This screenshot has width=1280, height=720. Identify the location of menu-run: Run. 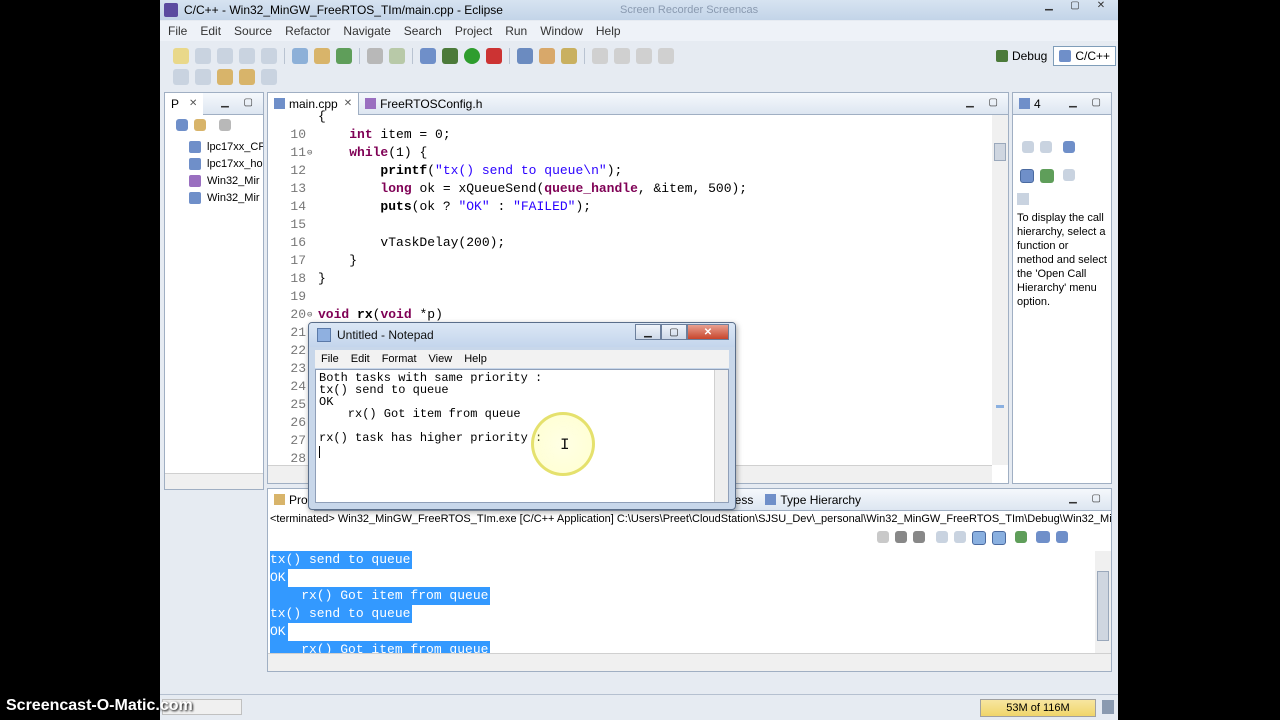
(516, 31).